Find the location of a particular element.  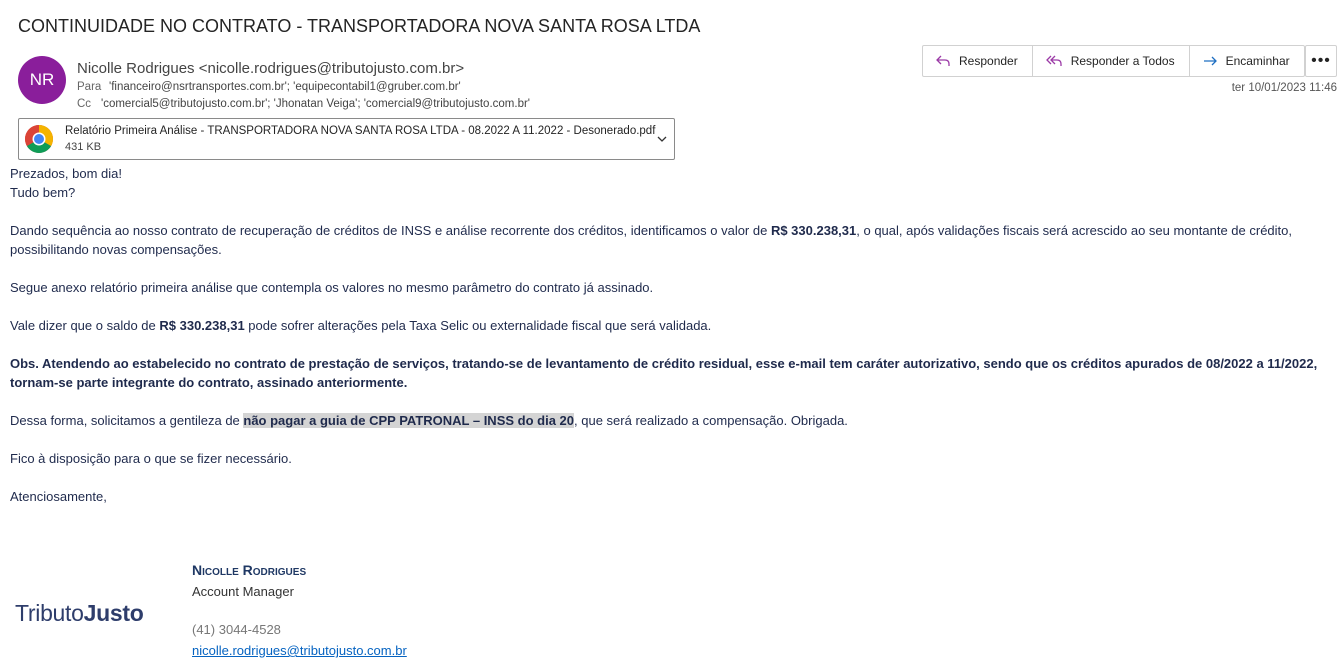

reply-button: Responder is located at coordinates (977, 61).